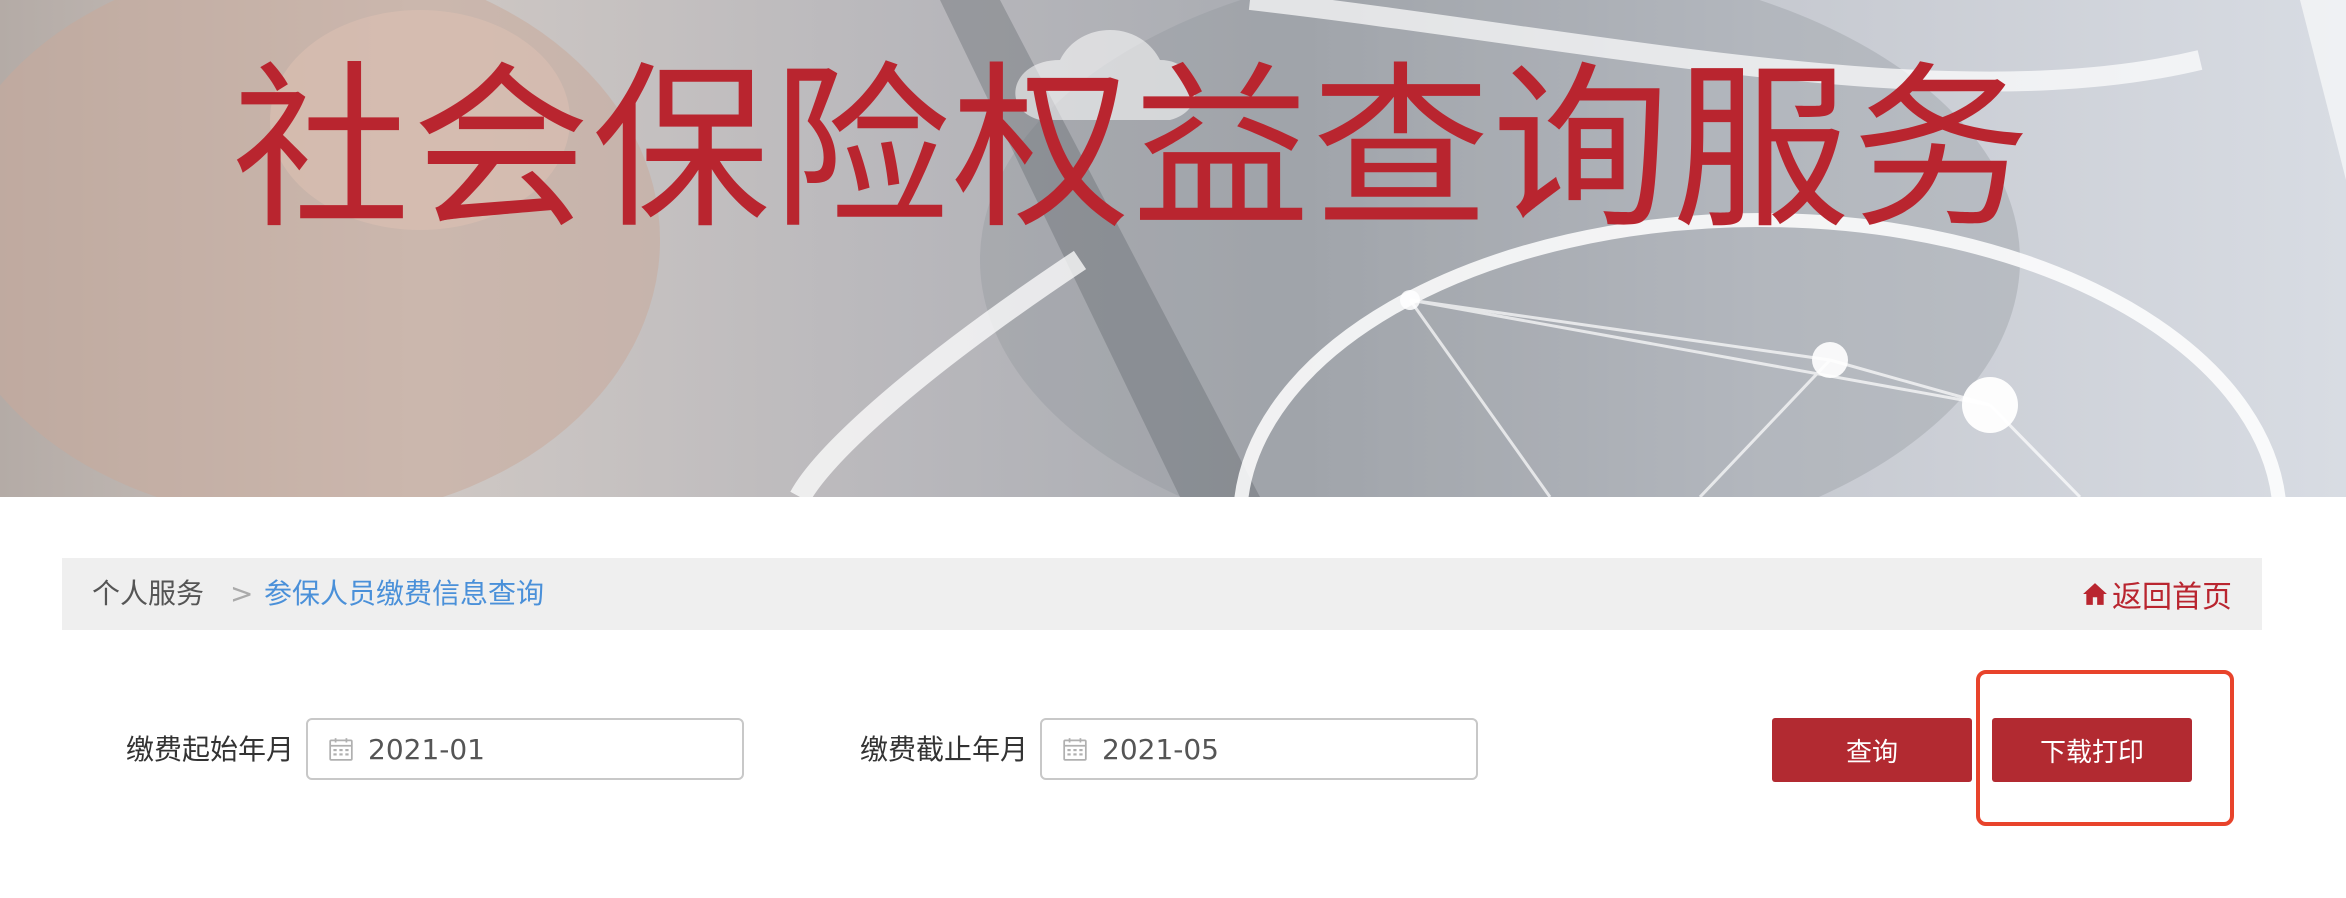  What do you see at coordinates (944, 749) in the screenshot?
I see `end-month-label: 缴费截止年月` at bounding box center [944, 749].